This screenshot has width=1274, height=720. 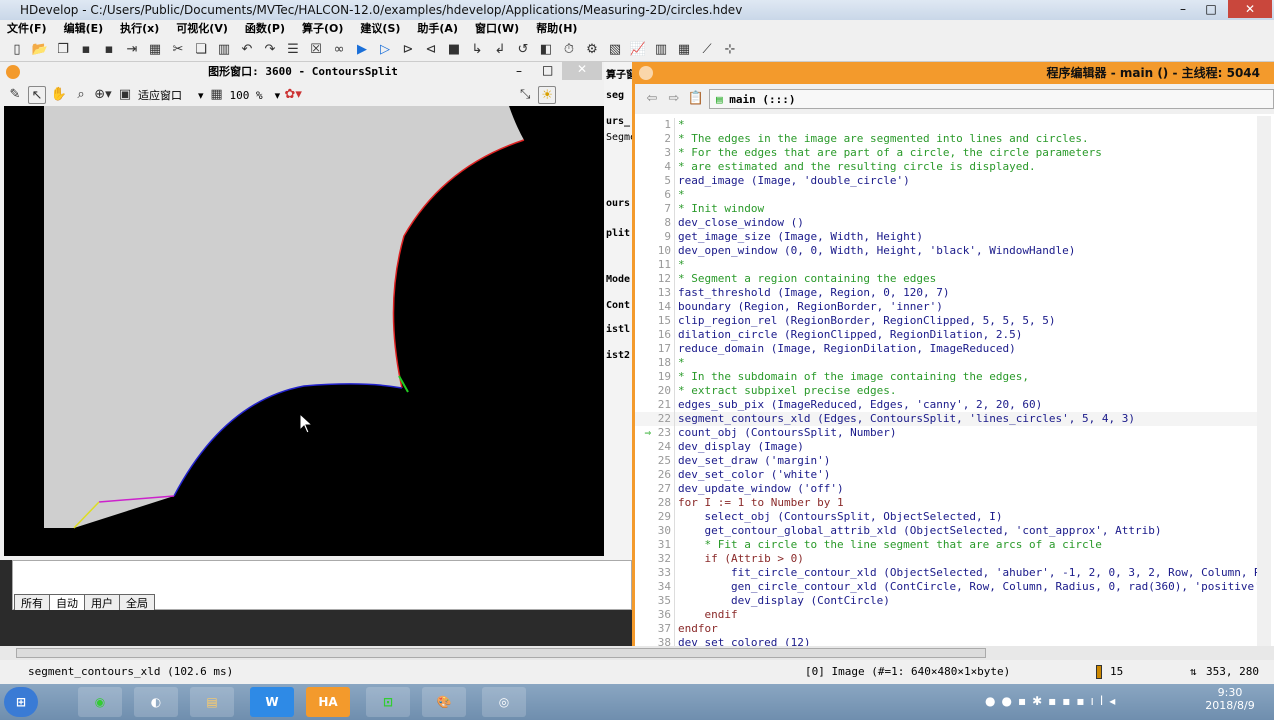 What do you see at coordinates (504, 702) in the screenshot?
I see `taskbar-app: ◎` at bounding box center [504, 702].